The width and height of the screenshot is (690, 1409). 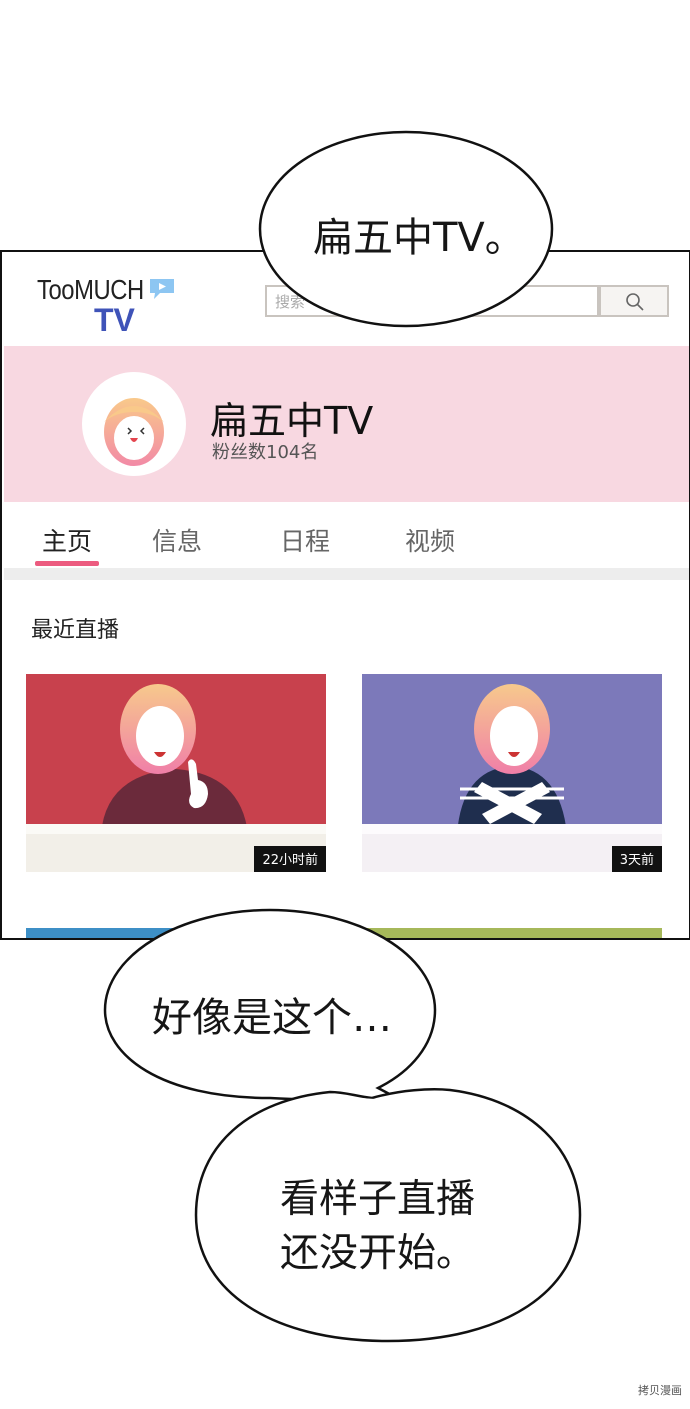 What do you see at coordinates (378, 1199) in the screenshot?
I see `speech-text-bottom-line1: 看样子直播` at bounding box center [378, 1199].